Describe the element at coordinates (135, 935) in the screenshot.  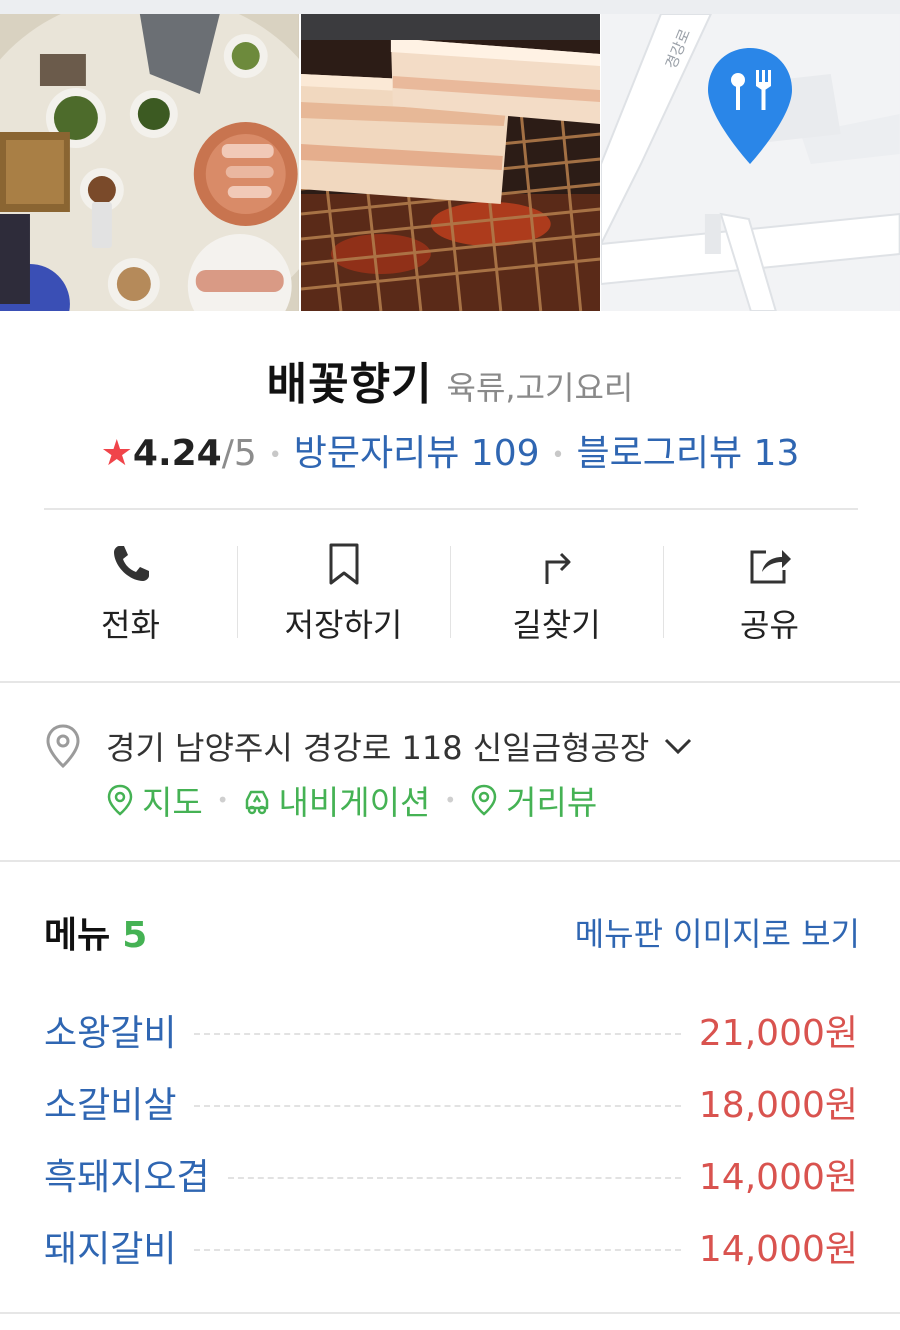
I see `menu-count: 5` at that location.